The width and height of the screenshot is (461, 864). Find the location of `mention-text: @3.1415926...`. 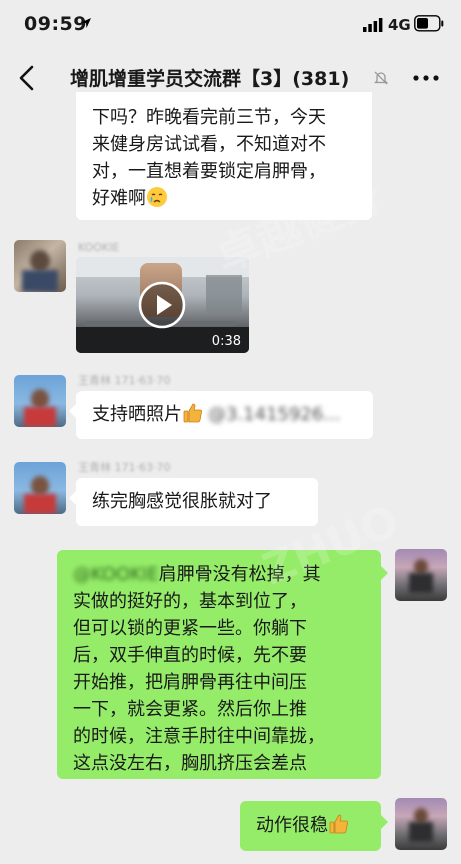

mention-text: @3.1415926... is located at coordinates (274, 414).